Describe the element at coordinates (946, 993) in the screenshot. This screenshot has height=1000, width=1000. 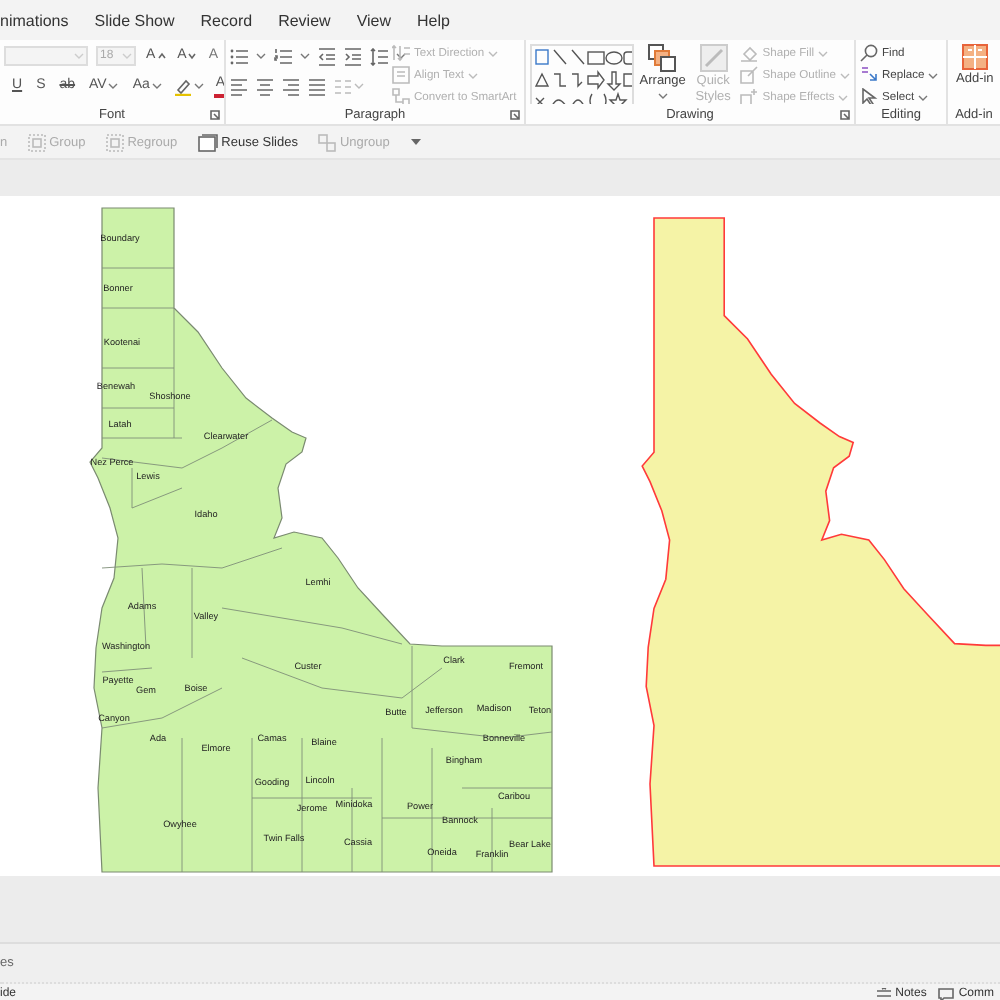
I see `speech-bubble-icon` at that location.